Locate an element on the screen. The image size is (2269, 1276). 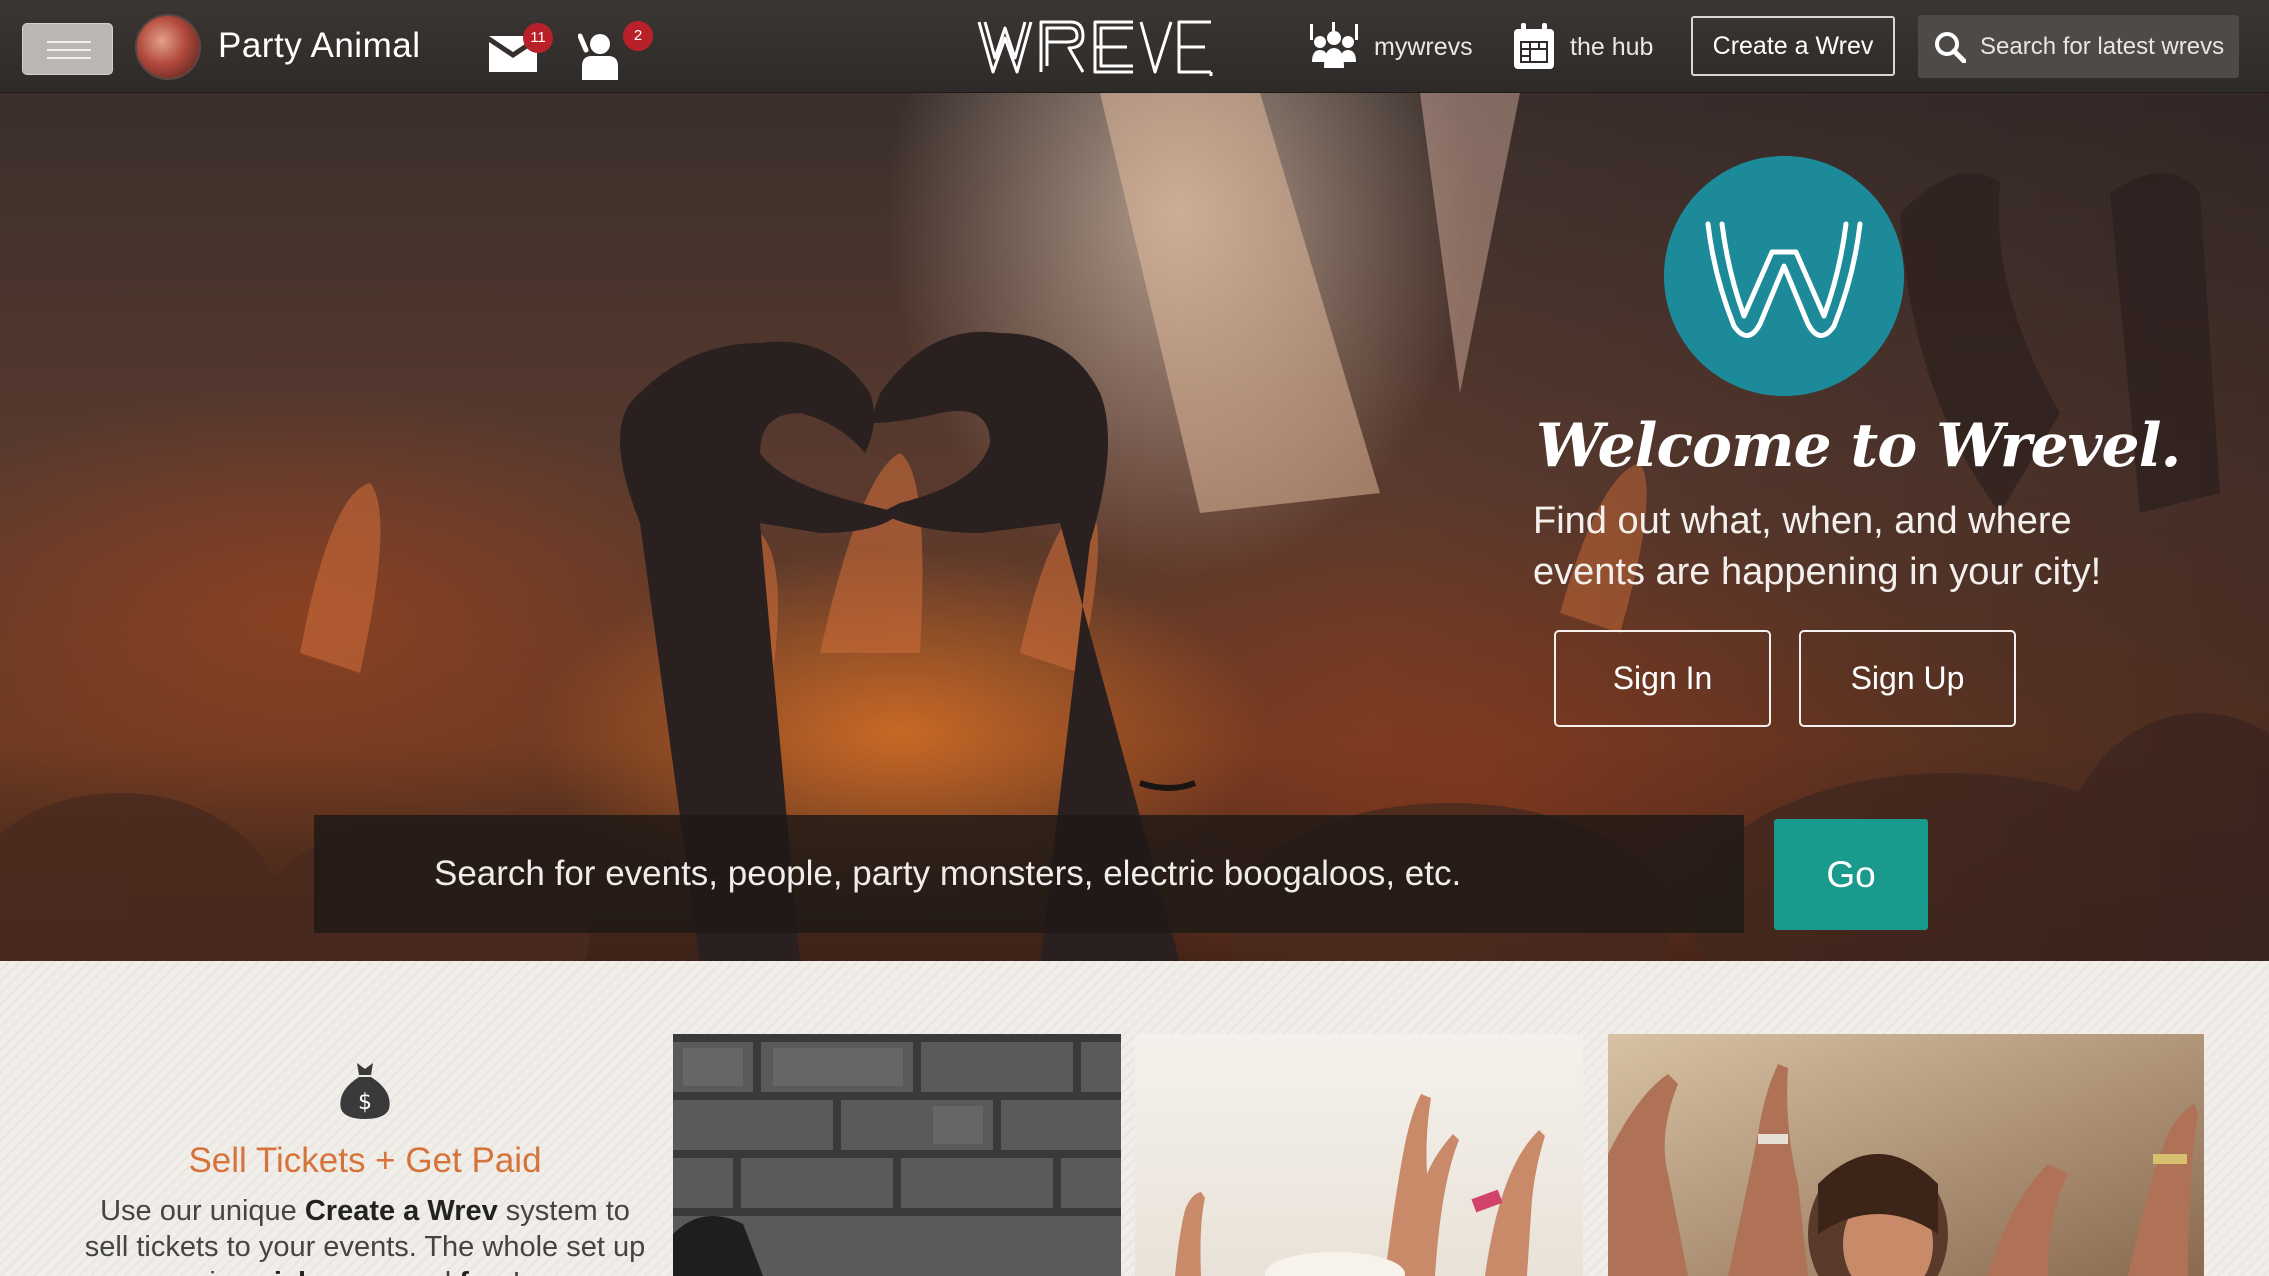
sign-in-button: Sign In is located at coordinates (1662, 678).